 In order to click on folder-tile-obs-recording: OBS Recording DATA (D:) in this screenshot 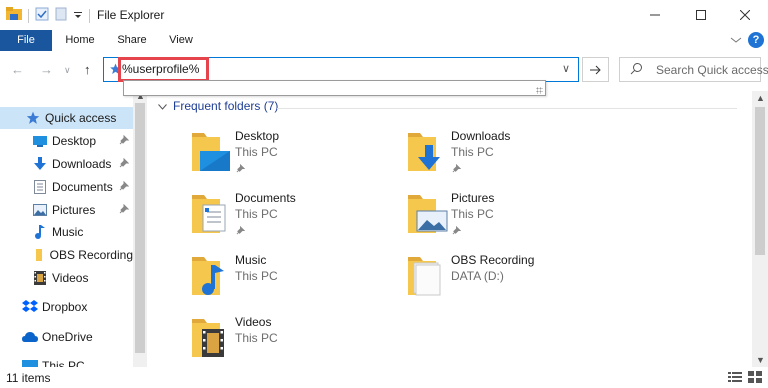, I will do `click(506, 282)`.